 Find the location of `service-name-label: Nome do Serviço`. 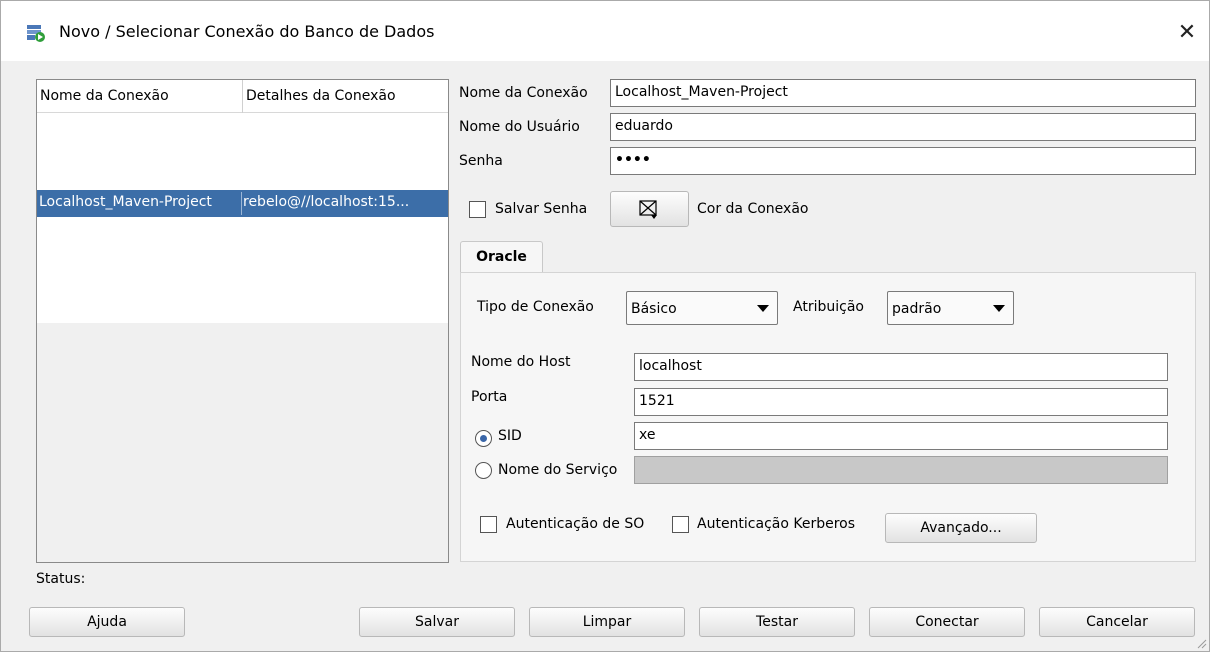

service-name-label: Nome do Serviço is located at coordinates (557, 470).